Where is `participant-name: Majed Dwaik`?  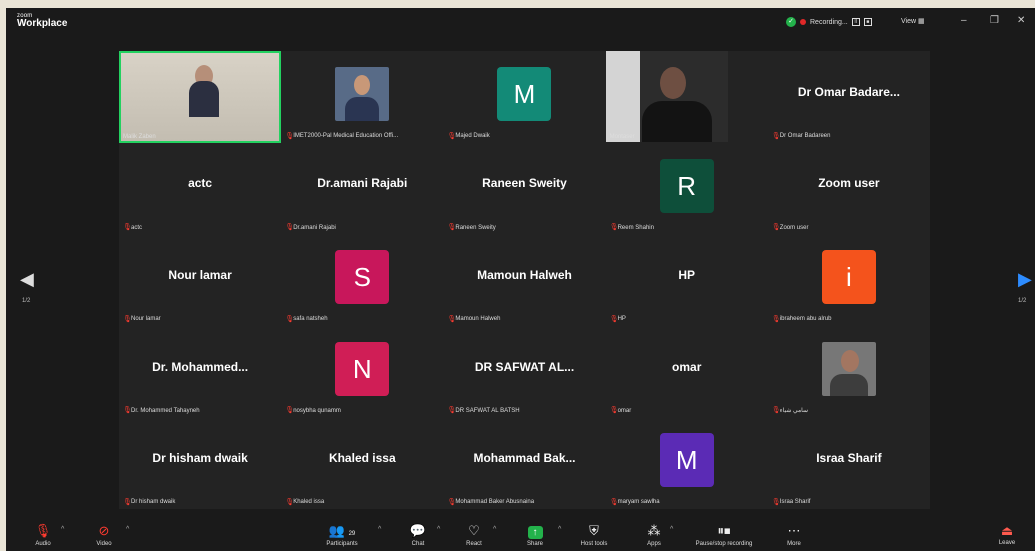 participant-name: Majed Dwaik is located at coordinates (472, 136).